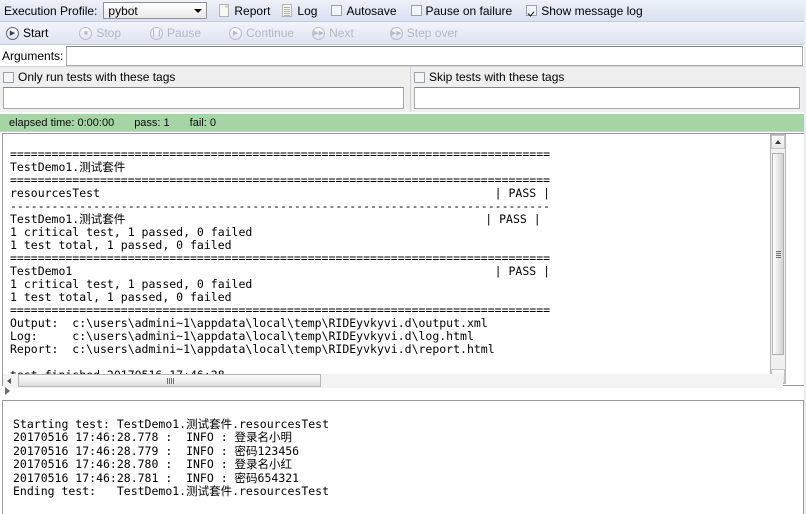 The image size is (806, 514). What do you see at coordinates (169, 380) in the screenshot?
I see `scroll-thumb-horizontal` at bounding box center [169, 380].